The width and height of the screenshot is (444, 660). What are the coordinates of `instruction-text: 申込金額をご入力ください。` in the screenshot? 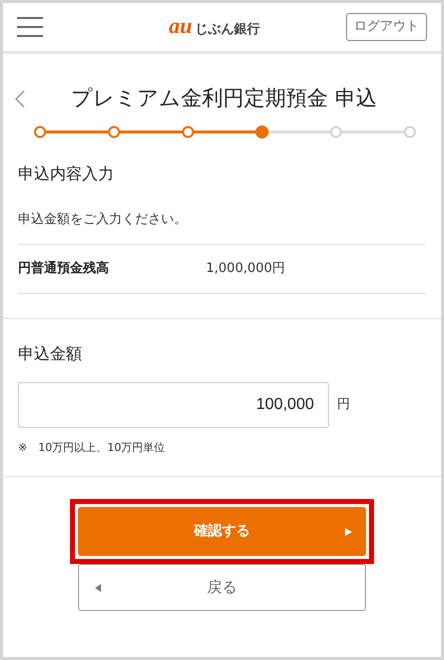 It's located at (102, 220).